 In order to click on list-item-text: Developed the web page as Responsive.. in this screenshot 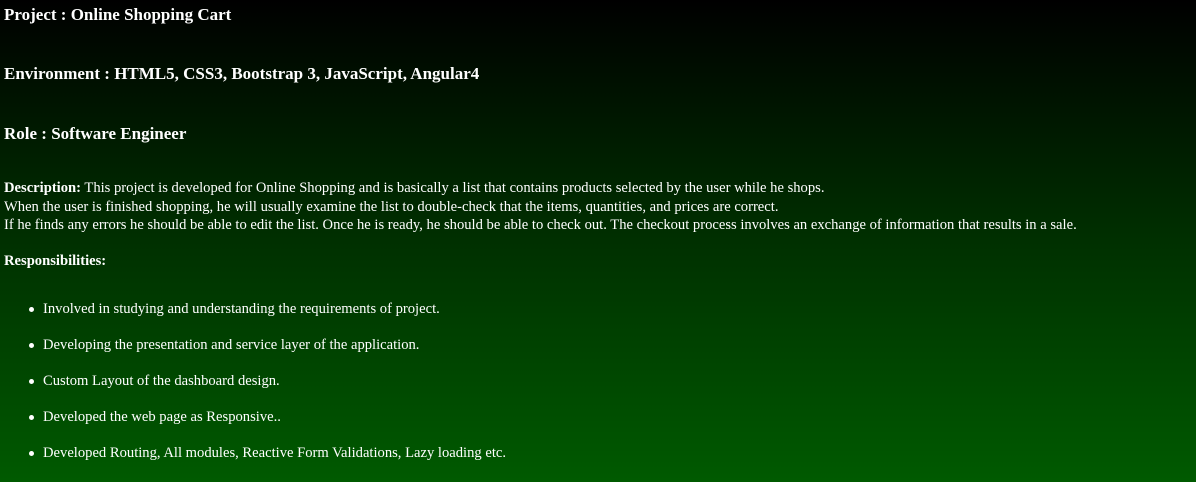, I will do `click(162, 417)`.